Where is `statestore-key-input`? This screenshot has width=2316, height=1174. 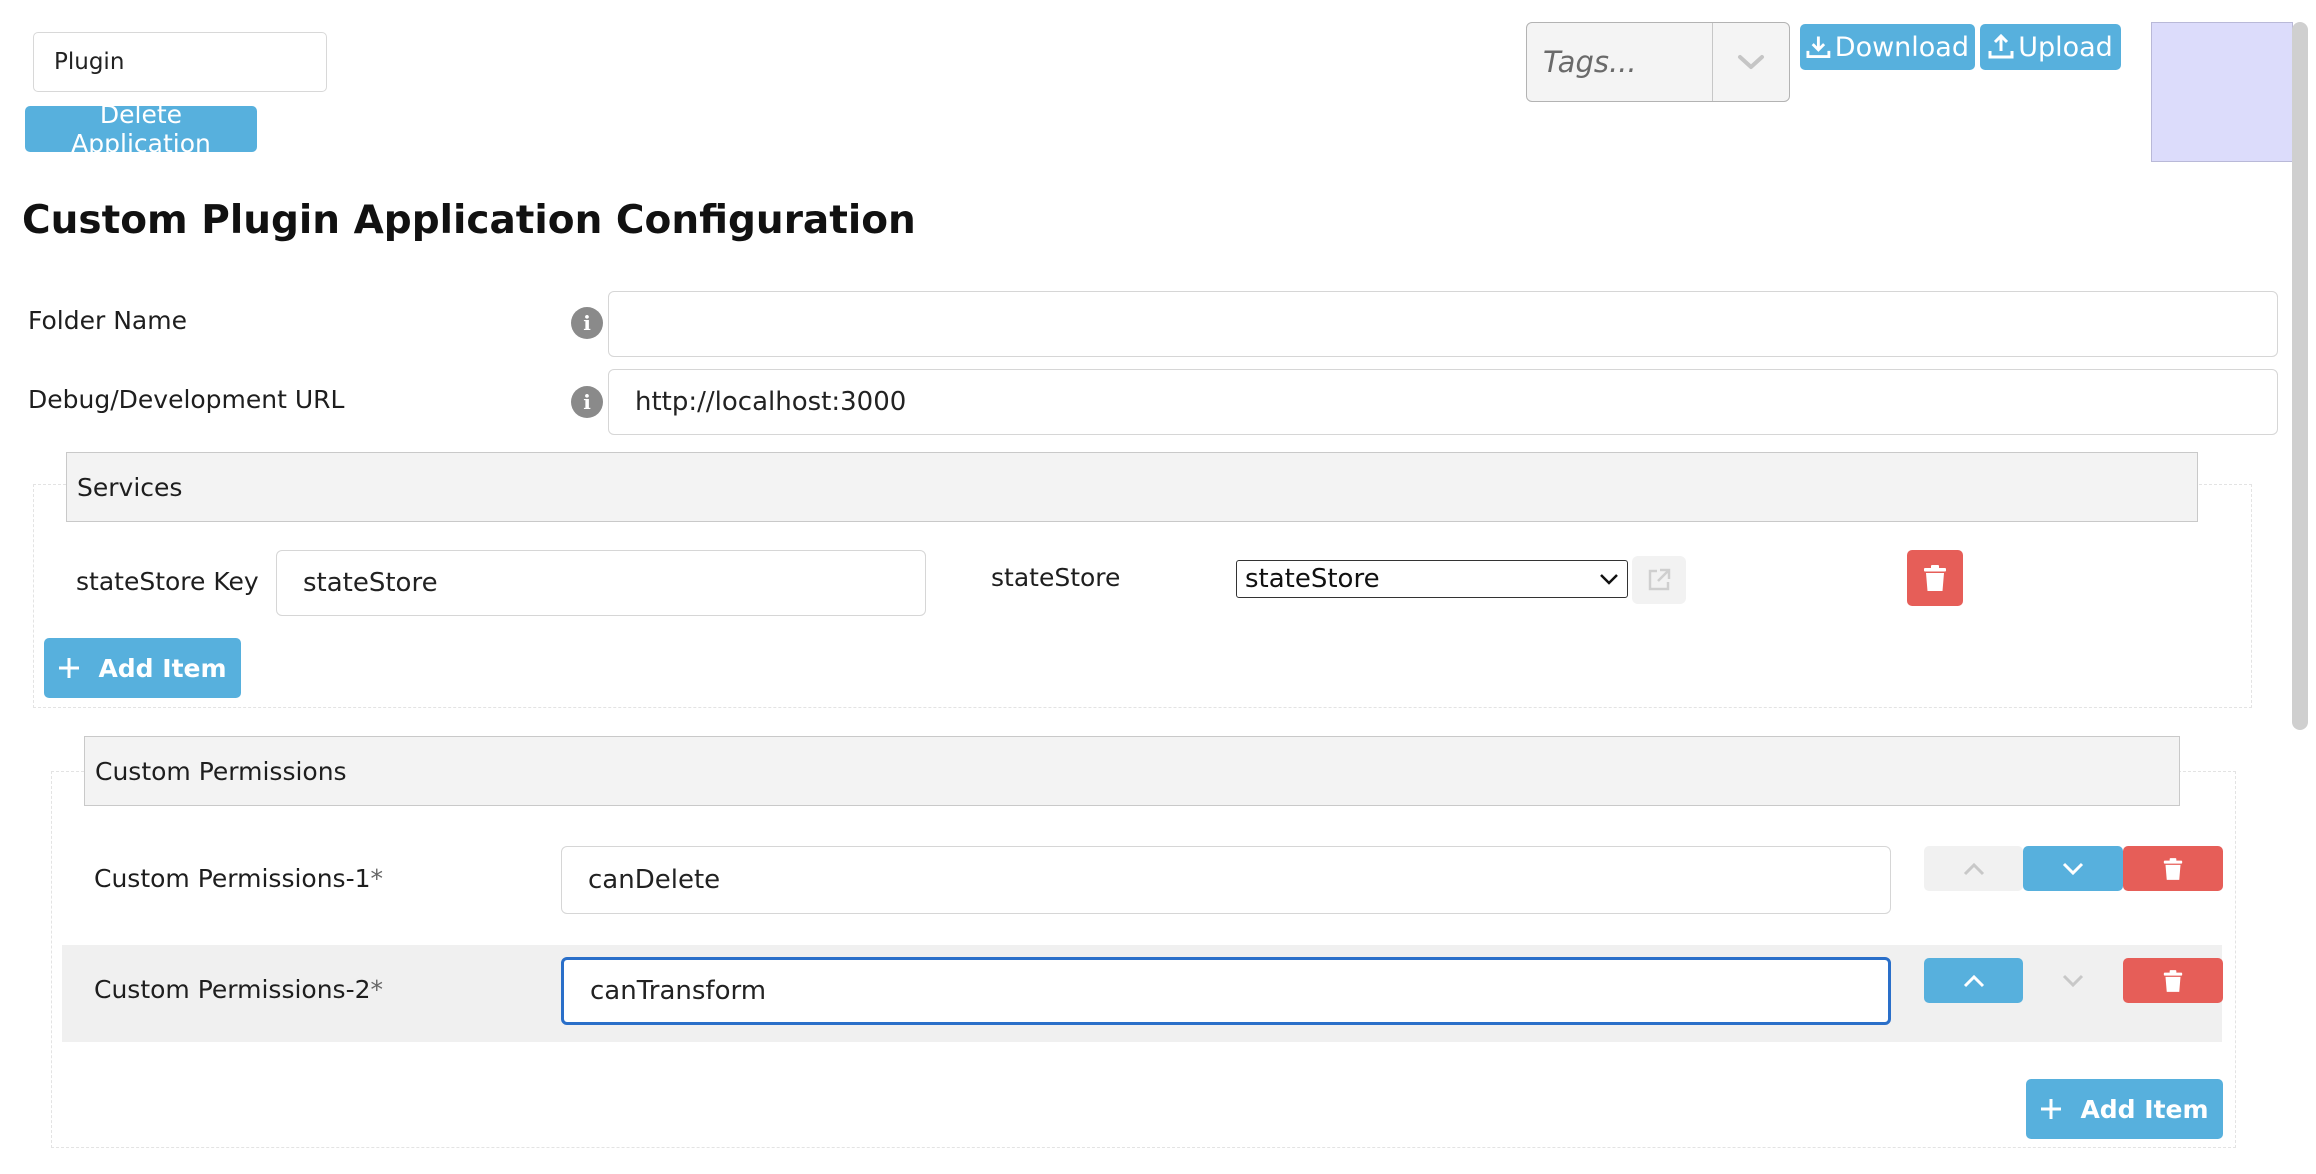 statestore-key-input is located at coordinates (601, 583).